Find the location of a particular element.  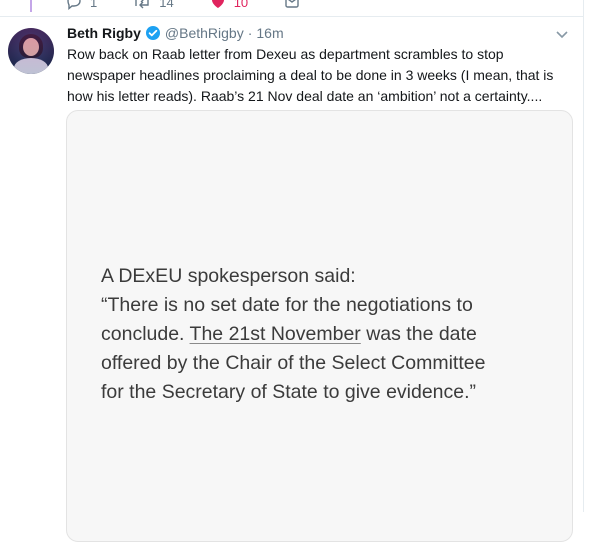

author-name: Beth Rigby is located at coordinates (104, 33).